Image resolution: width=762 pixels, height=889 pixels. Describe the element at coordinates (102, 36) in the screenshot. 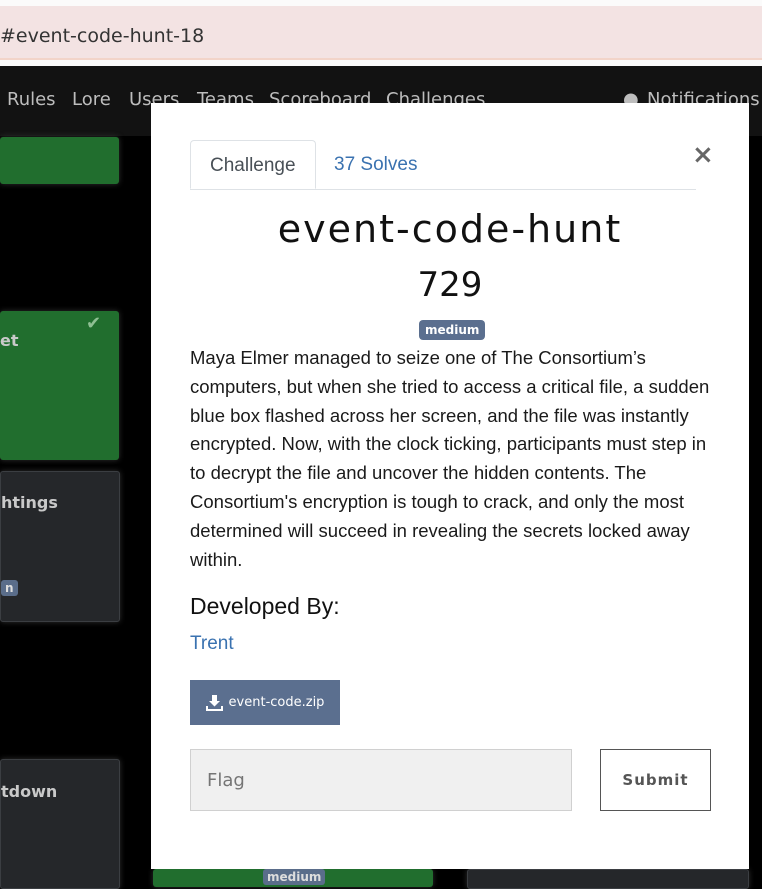

I see `url-text: #event-code-hunt-18` at that location.